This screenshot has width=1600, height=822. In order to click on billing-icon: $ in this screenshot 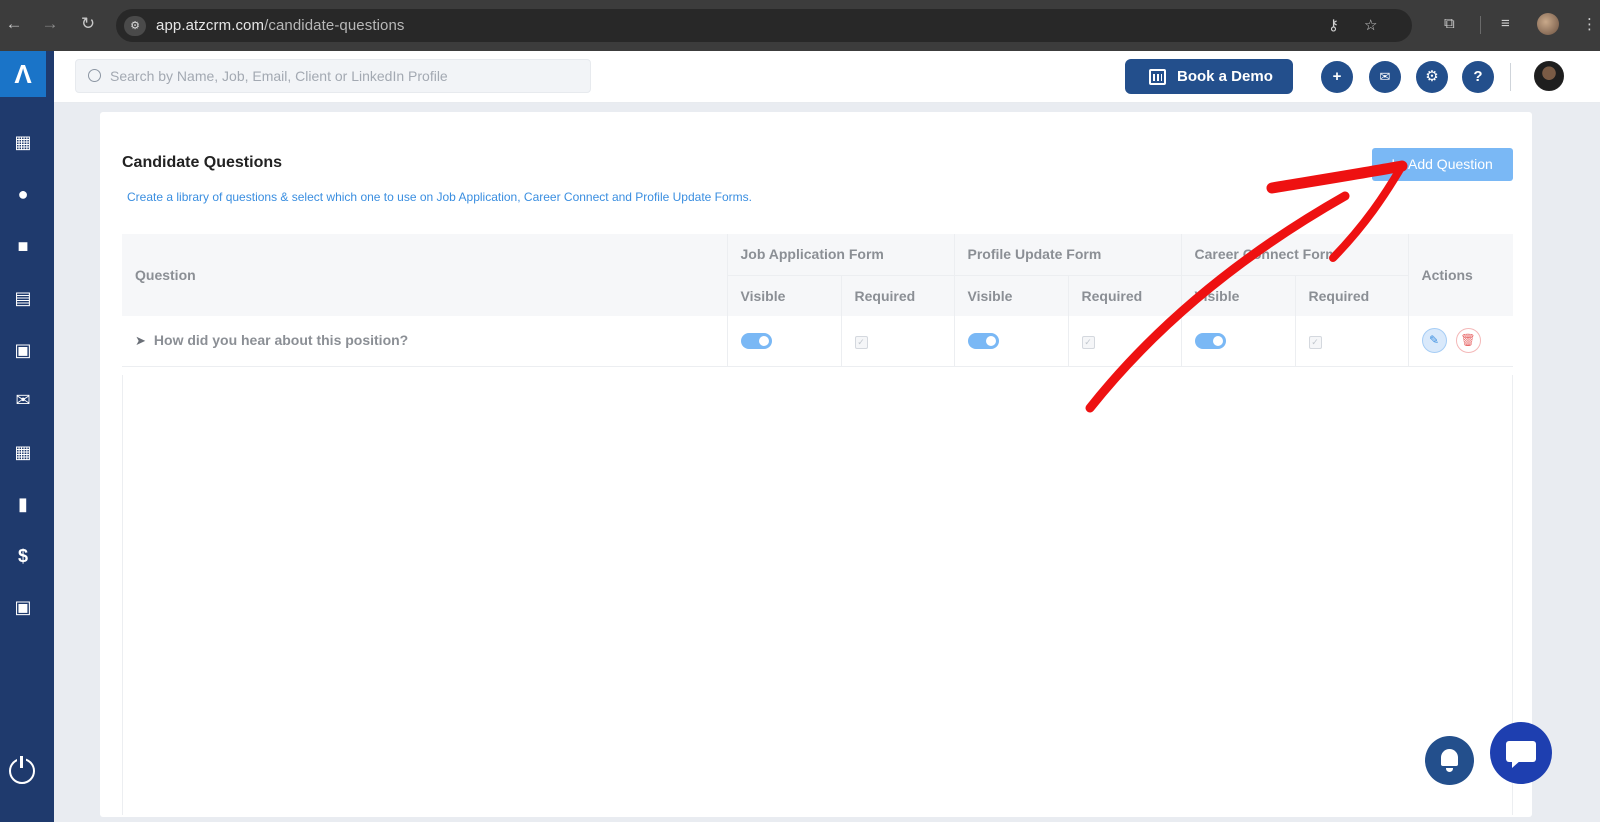, I will do `click(23, 556)`.